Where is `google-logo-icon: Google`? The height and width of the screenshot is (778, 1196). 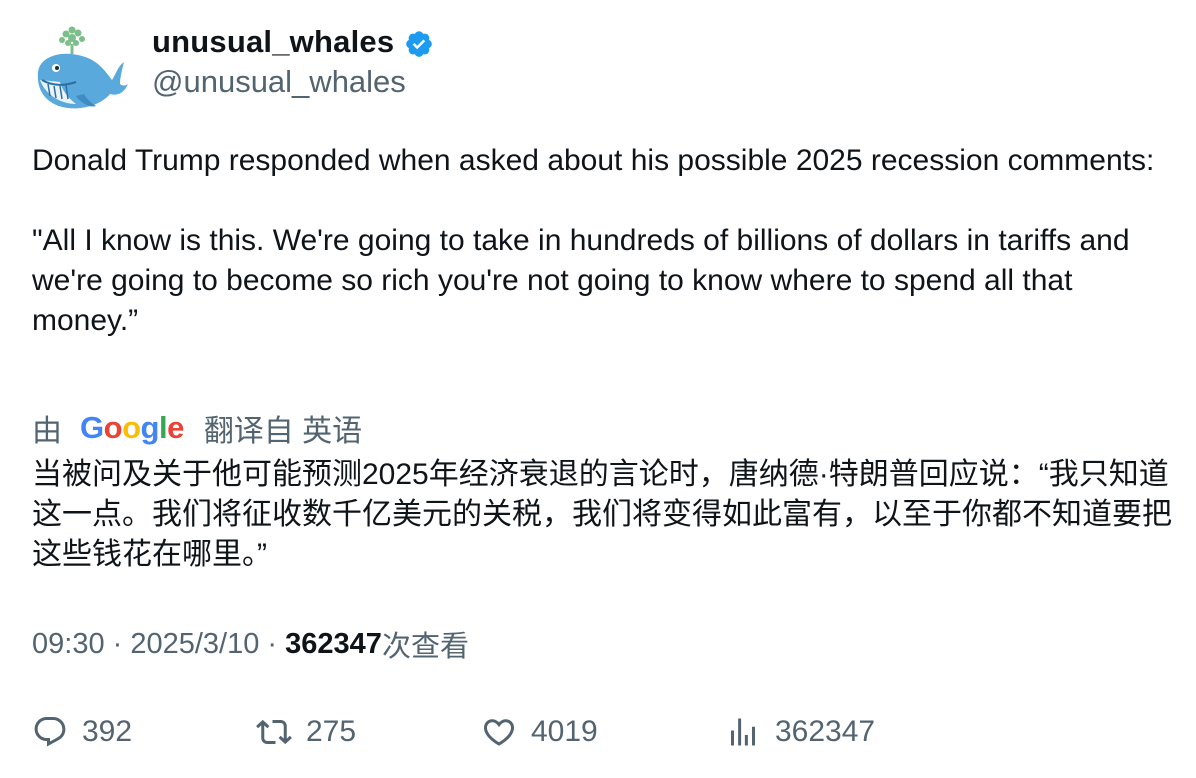 google-logo-icon: Google is located at coordinates (132, 427).